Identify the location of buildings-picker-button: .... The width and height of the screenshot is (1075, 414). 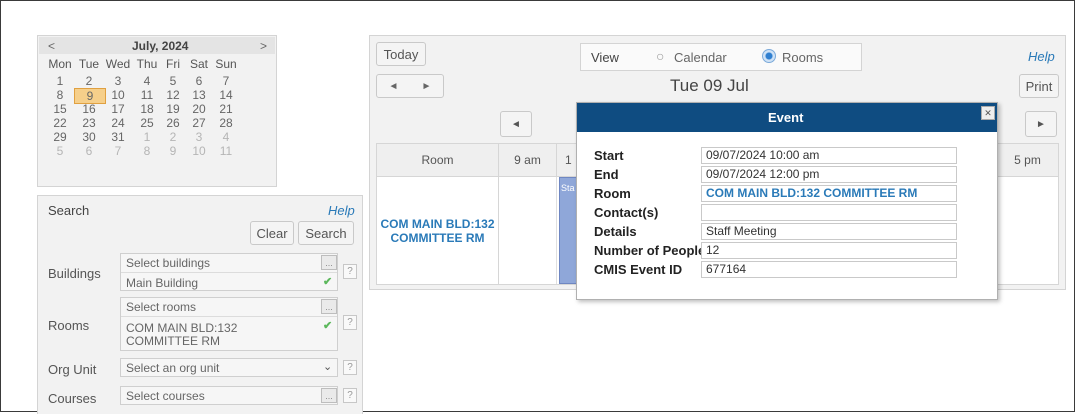
(329, 262).